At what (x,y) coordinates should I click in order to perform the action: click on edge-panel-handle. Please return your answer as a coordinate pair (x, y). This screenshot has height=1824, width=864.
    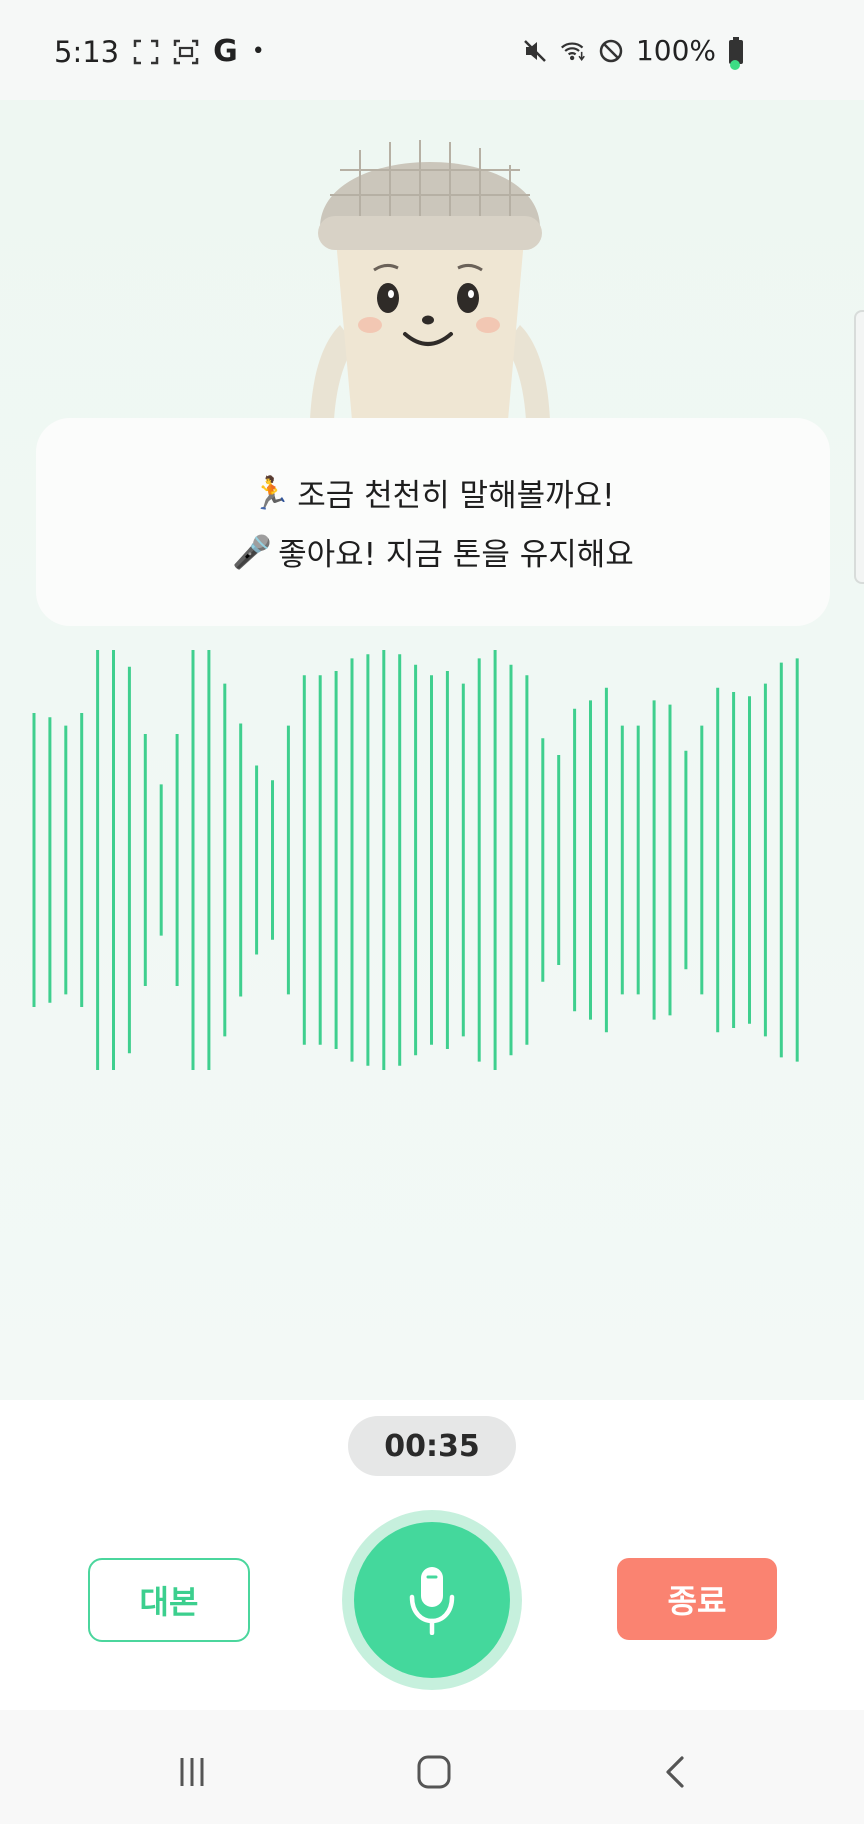
    Looking at the image, I should click on (859, 447).